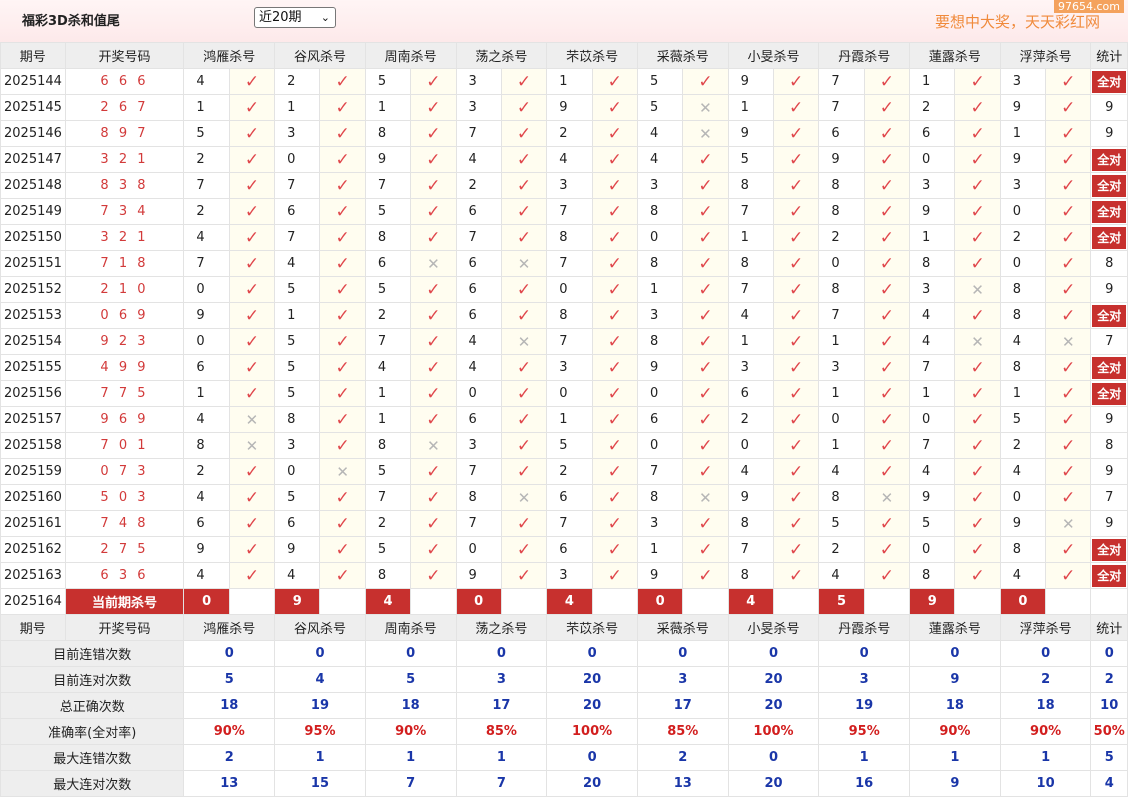  I want to click on stat-value: 16, so click(864, 783).